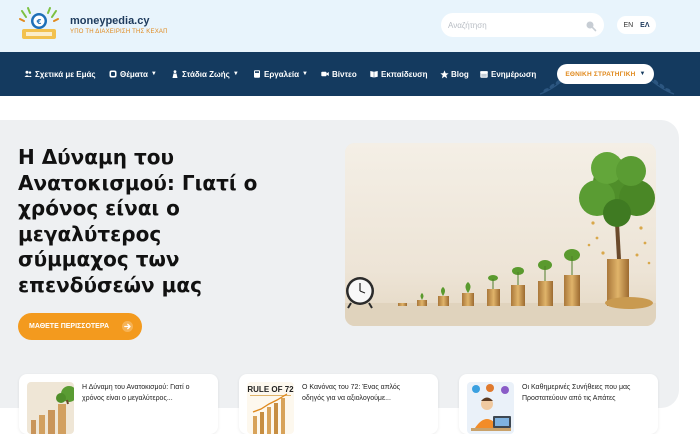 The image size is (700, 434). I want to click on search-icon, so click(591, 25).